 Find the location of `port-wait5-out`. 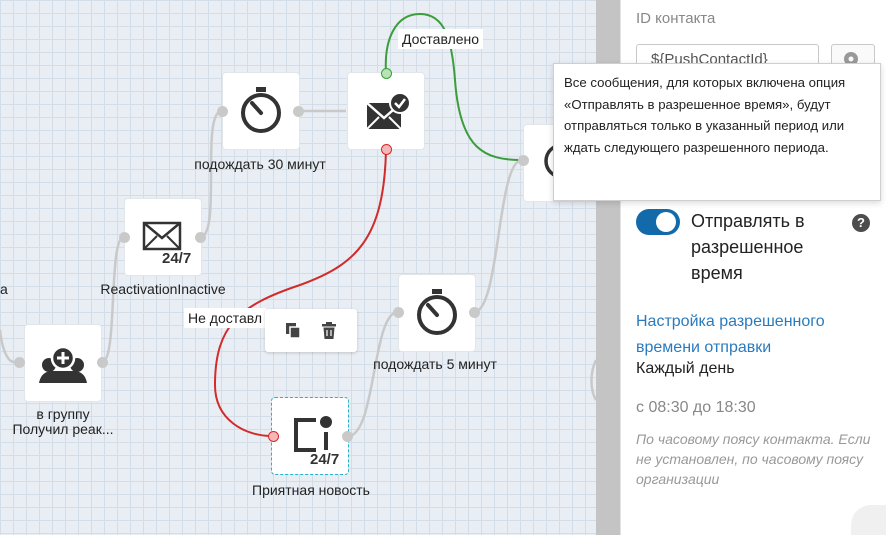

port-wait5-out is located at coordinates (474, 312).